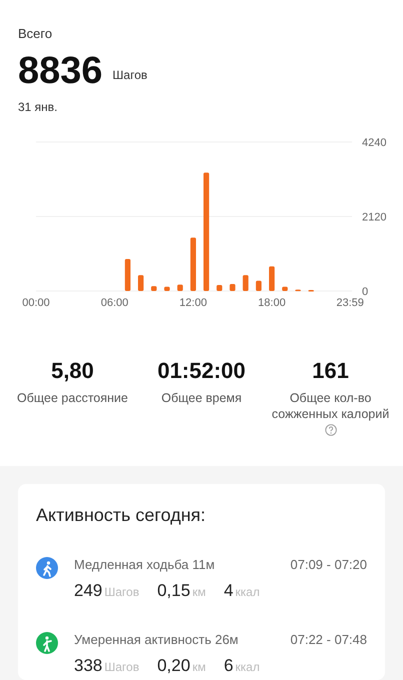 This screenshot has height=680, width=403. Describe the element at coordinates (193, 302) in the screenshot. I see `x-tick-label: 12:00` at that location.